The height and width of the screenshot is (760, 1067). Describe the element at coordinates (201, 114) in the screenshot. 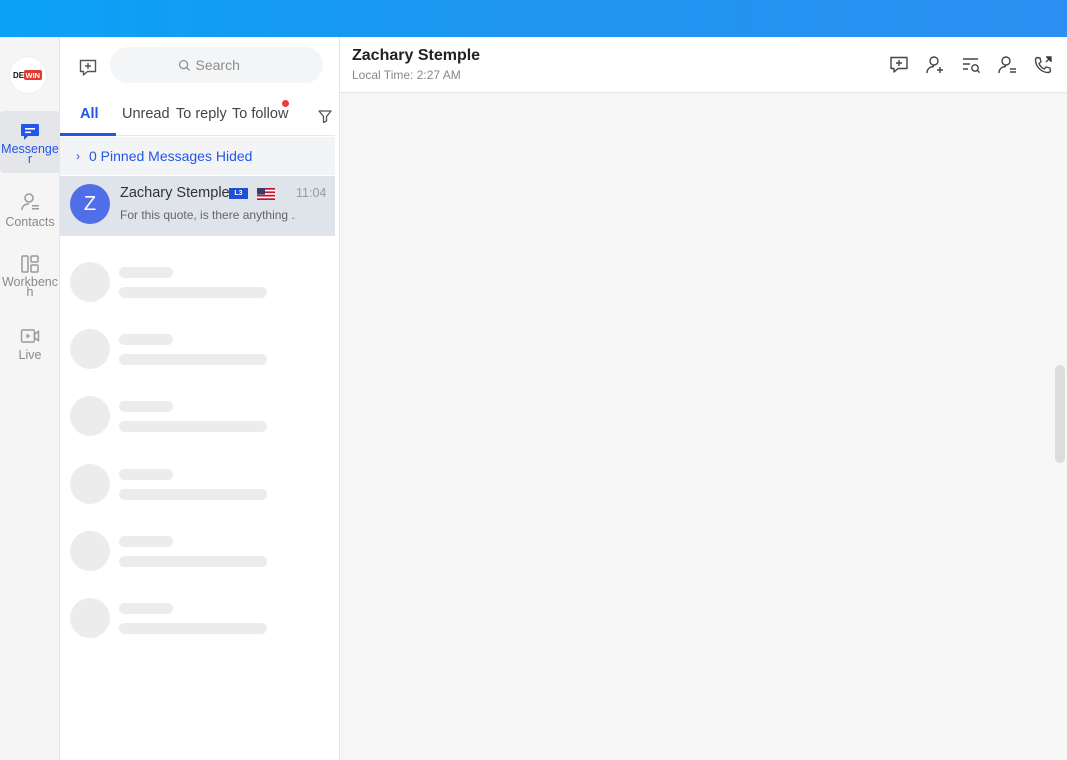

I see `tab-to-reply: To reply` at that location.